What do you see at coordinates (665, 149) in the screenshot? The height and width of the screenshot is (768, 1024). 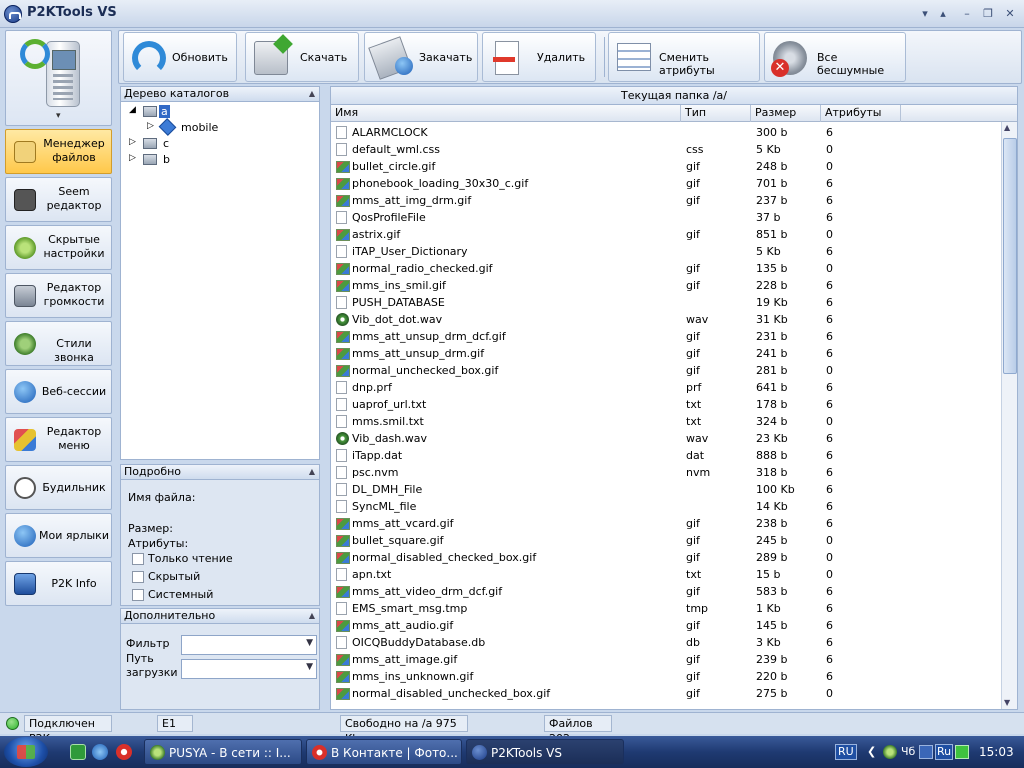 I see `table-row: default_wml.css css 5 Kb 0` at bounding box center [665, 149].